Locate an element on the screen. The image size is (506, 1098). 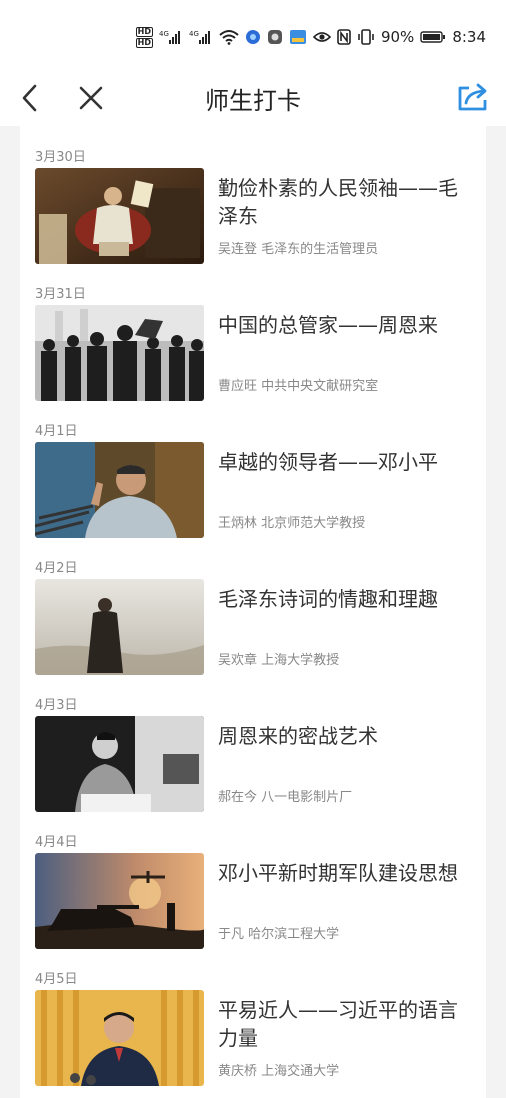
item-author: 郝在今 八一电影制片厂 is located at coordinates (285, 797).